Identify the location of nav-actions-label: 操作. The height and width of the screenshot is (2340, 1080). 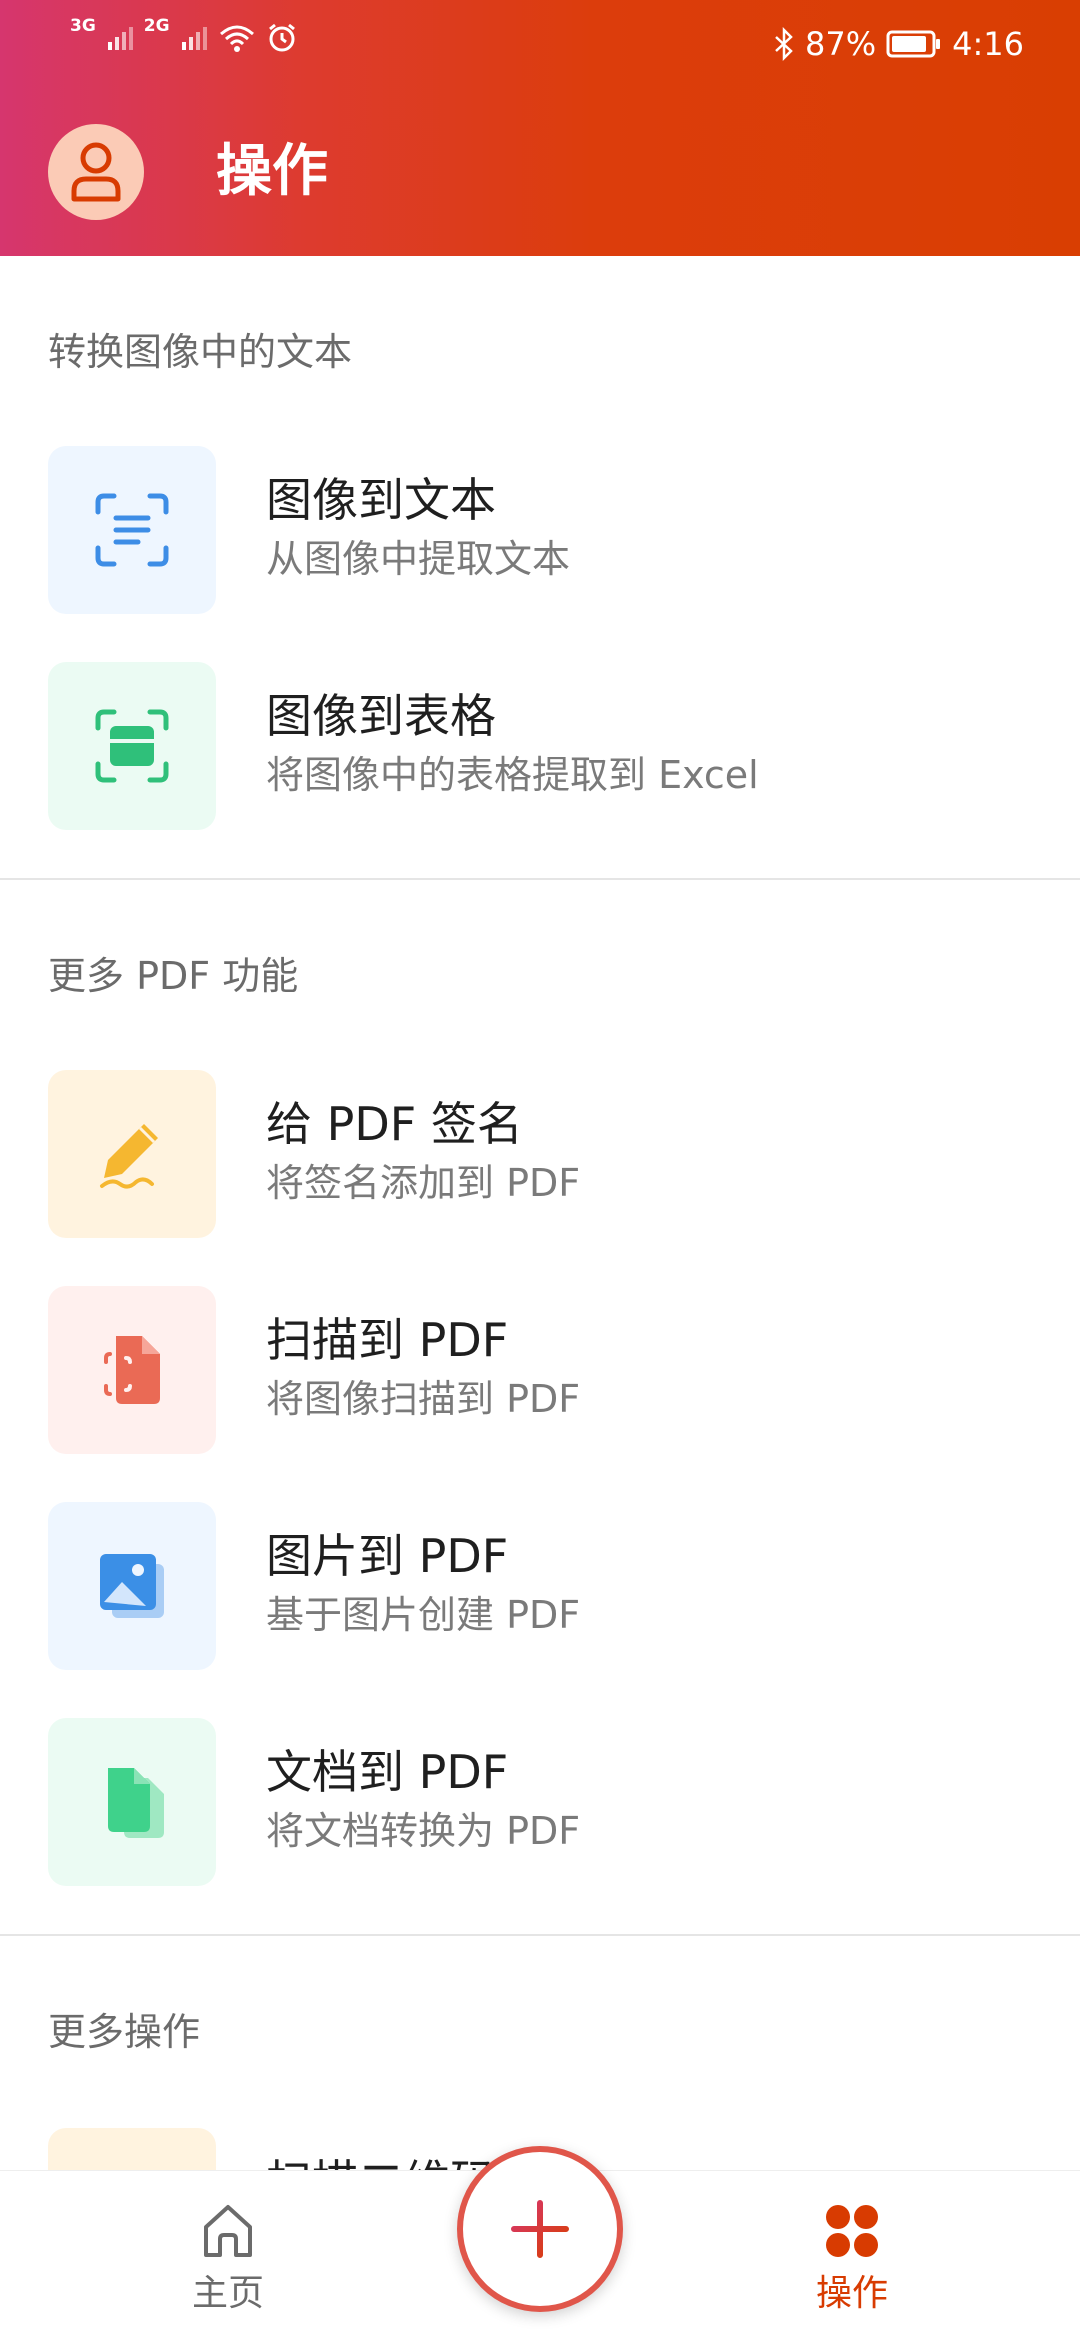
(851, 2293).